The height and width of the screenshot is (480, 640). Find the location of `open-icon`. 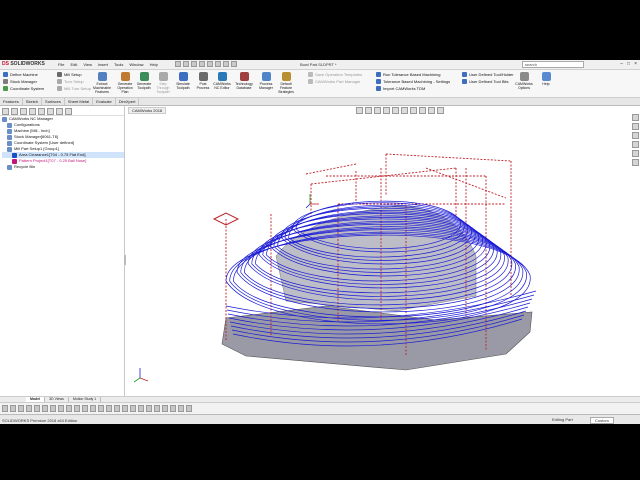

open-icon is located at coordinates (186, 64).